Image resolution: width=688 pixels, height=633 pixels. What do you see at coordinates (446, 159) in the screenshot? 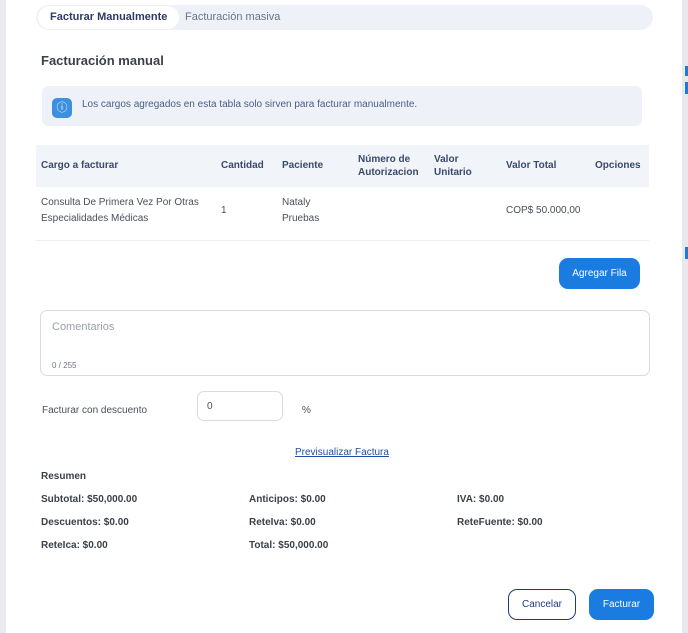
I see `header-unit-value-line1: Valor` at bounding box center [446, 159].